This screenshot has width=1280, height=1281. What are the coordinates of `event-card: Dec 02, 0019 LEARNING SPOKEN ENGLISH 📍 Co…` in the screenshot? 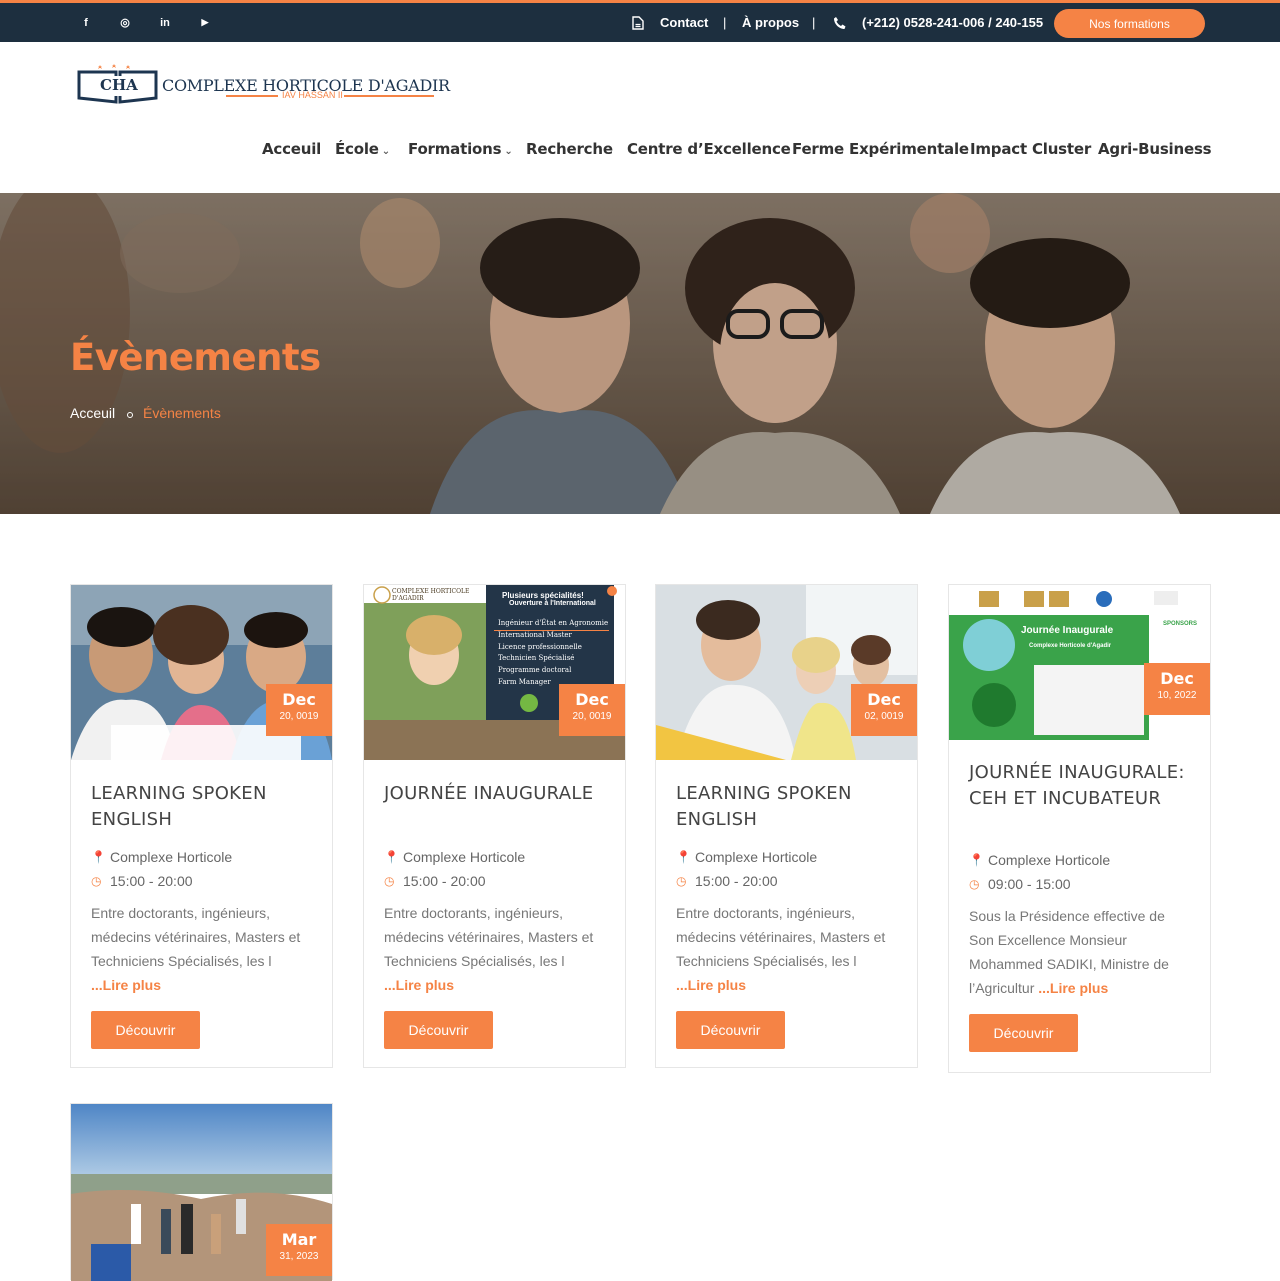 It's located at (786, 826).